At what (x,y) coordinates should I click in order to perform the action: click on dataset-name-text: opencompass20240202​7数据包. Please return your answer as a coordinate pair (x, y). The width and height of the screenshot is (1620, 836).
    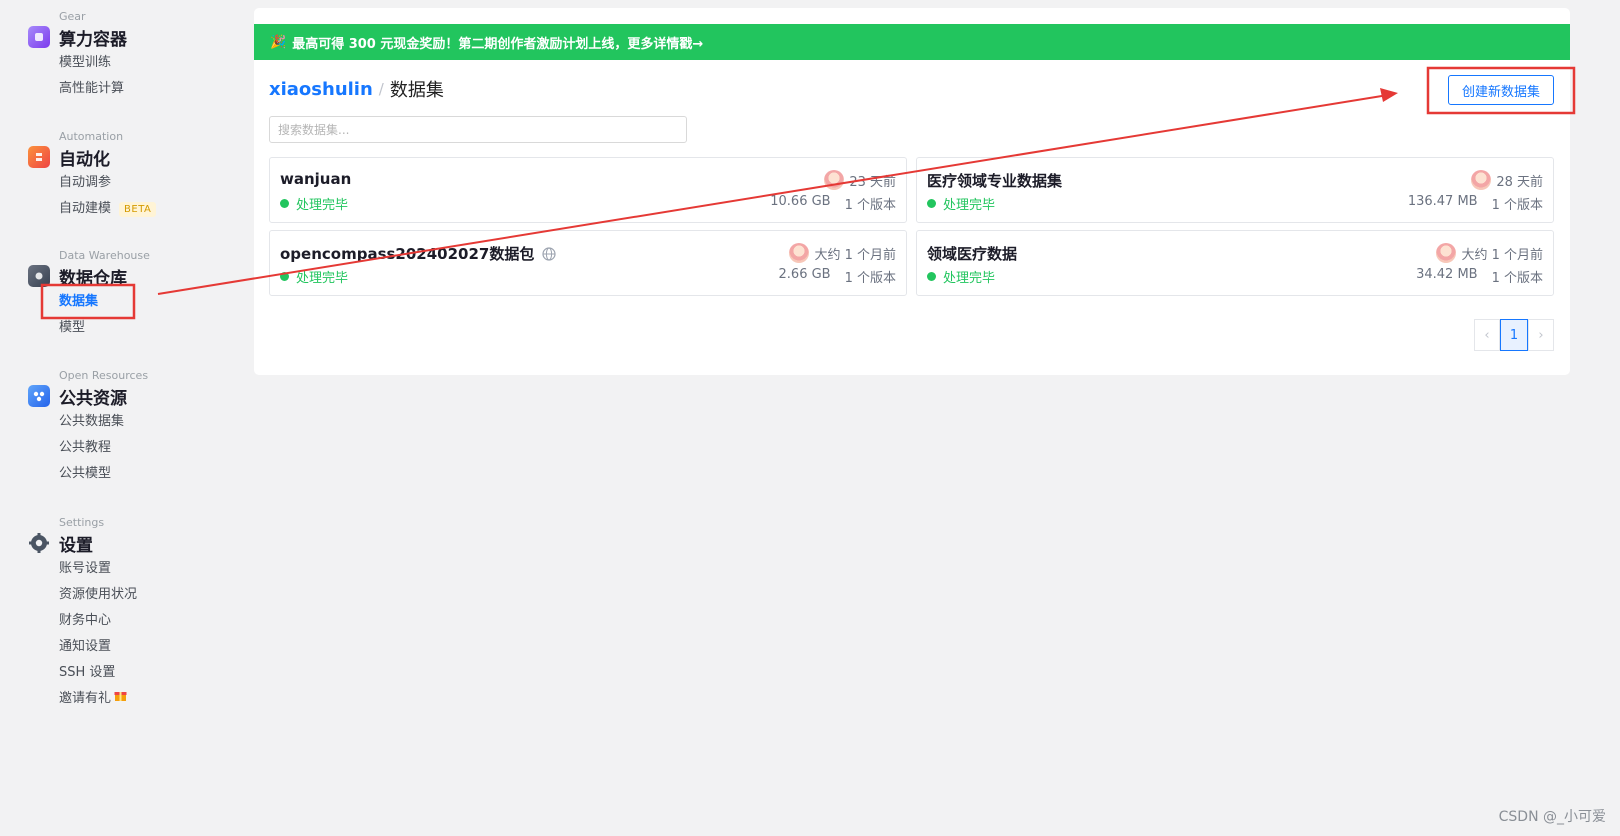
    Looking at the image, I should click on (407, 254).